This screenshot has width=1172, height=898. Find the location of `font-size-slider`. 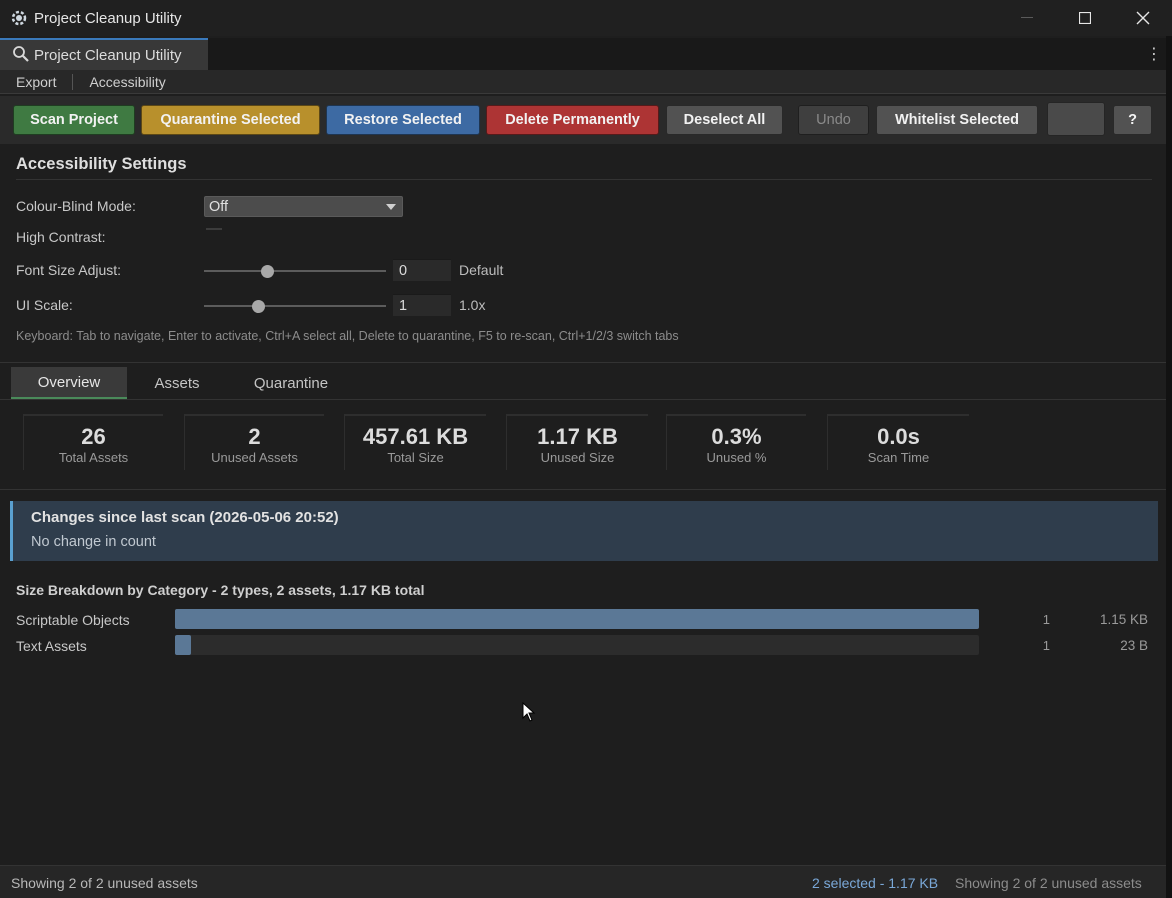

font-size-slider is located at coordinates (295, 271).